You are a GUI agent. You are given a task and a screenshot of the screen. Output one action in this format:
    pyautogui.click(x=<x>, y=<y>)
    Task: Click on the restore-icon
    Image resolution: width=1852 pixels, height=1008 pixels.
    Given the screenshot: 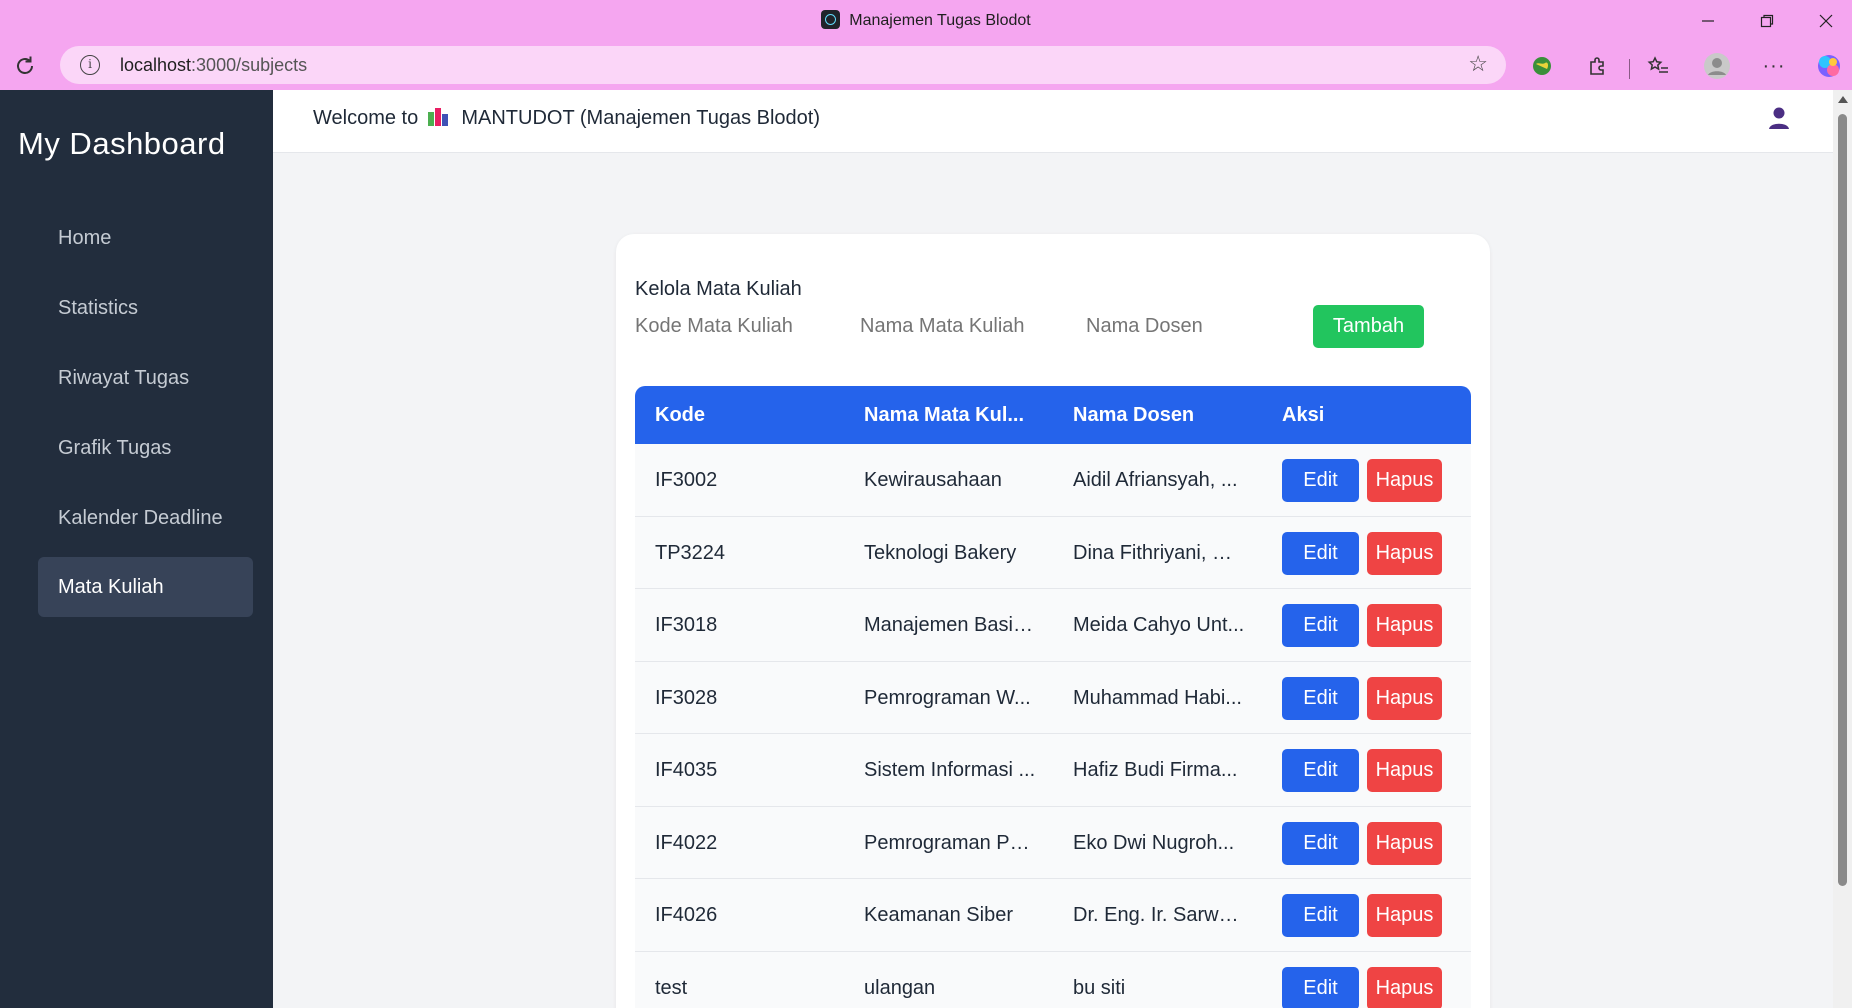 What is the action you would take?
    pyautogui.click(x=1767, y=21)
    